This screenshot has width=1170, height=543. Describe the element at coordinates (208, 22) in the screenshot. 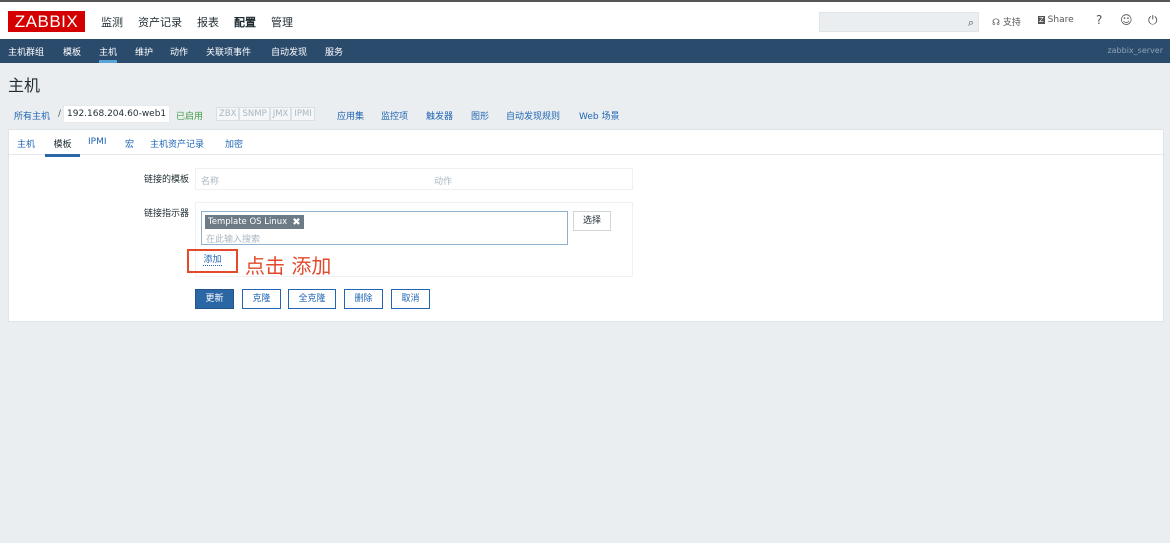

I see `main-menu-reports: 报表` at that location.